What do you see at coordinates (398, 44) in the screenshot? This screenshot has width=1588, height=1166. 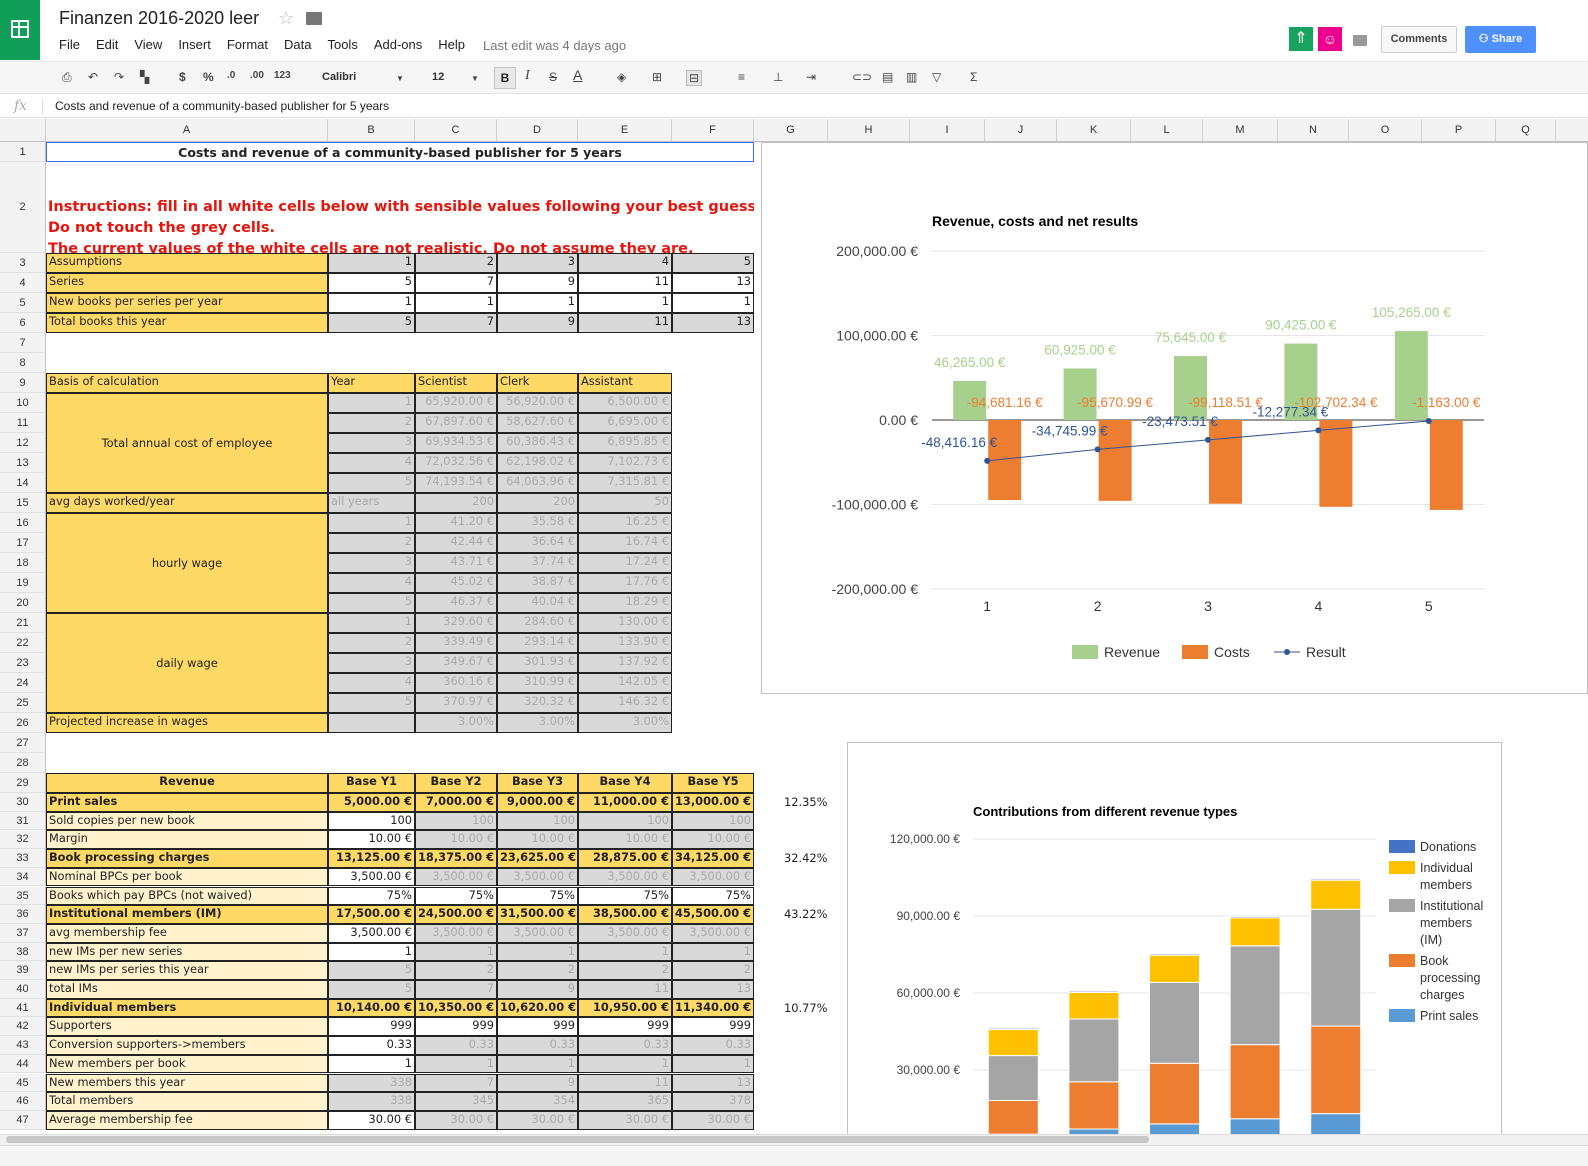 I see `menu-add-ons: Add-ons` at bounding box center [398, 44].